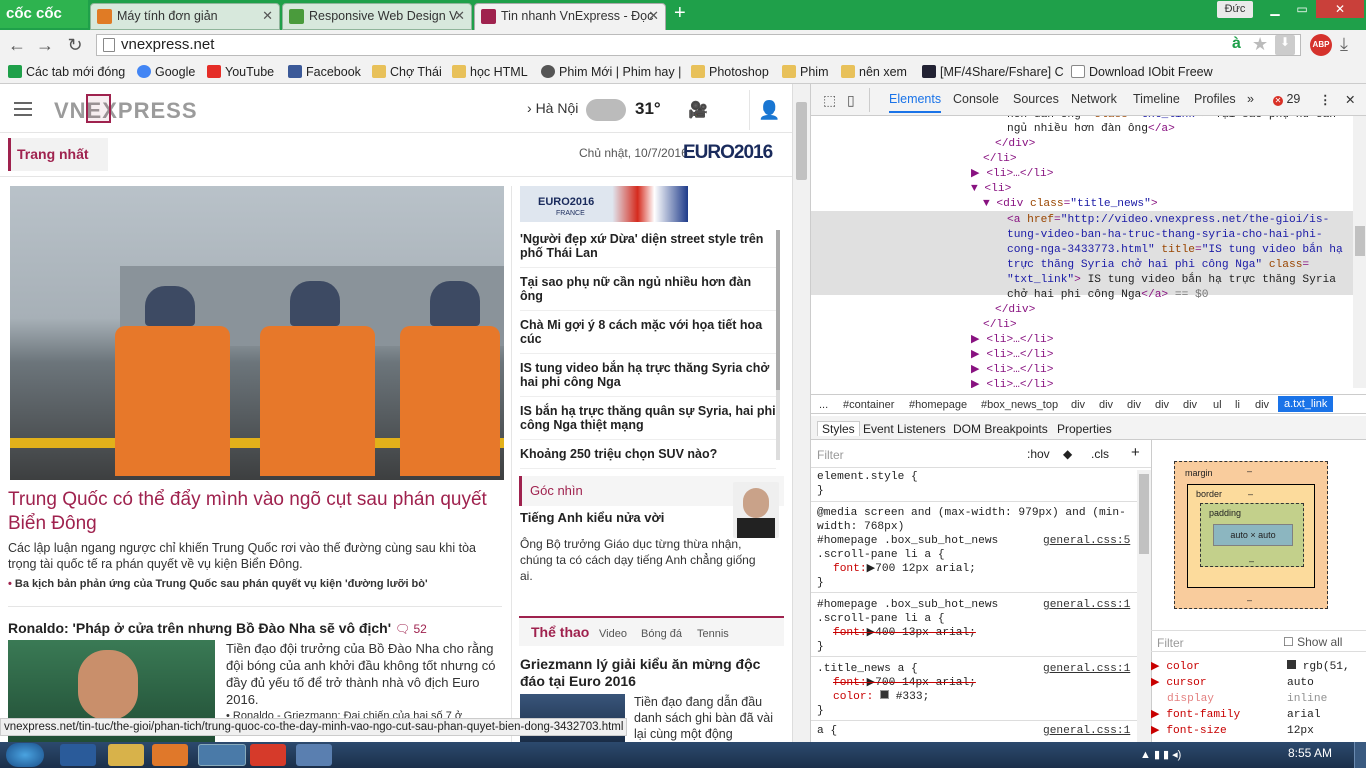 The width and height of the screenshot is (1366, 768). I want to click on tab-event-listeners: Event Listeners, so click(904, 429).